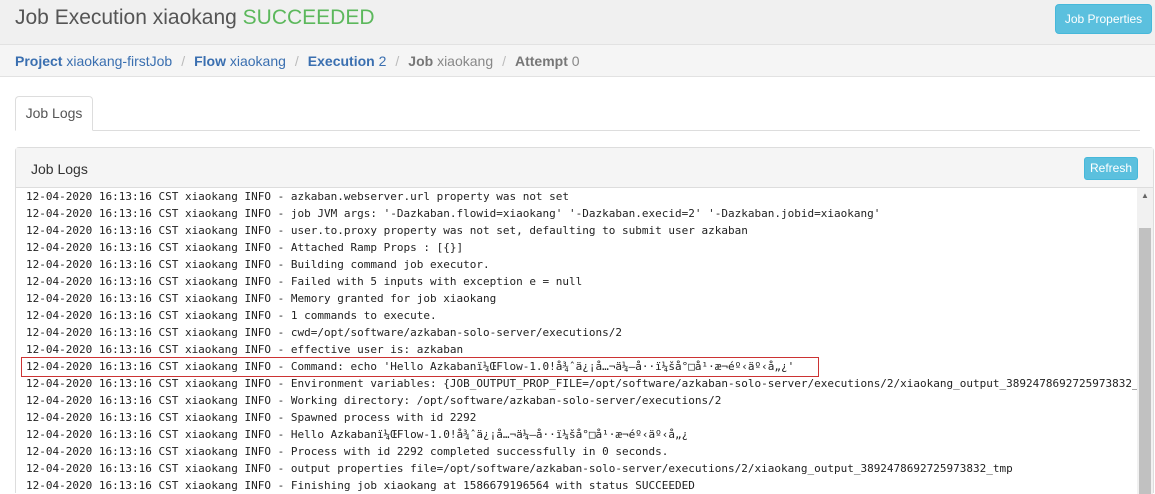 This screenshot has height=494, width=1155. I want to click on log-scrollbar: ▲, so click(1145, 341).